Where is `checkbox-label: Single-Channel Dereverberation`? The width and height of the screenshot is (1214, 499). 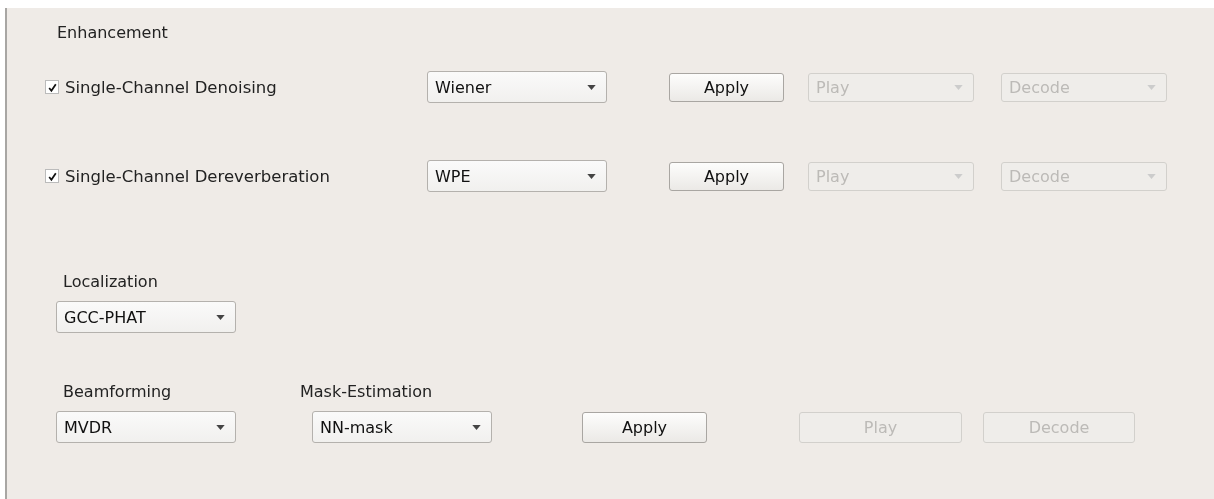
checkbox-label: Single-Channel Dereverberation is located at coordinates (197, 176).